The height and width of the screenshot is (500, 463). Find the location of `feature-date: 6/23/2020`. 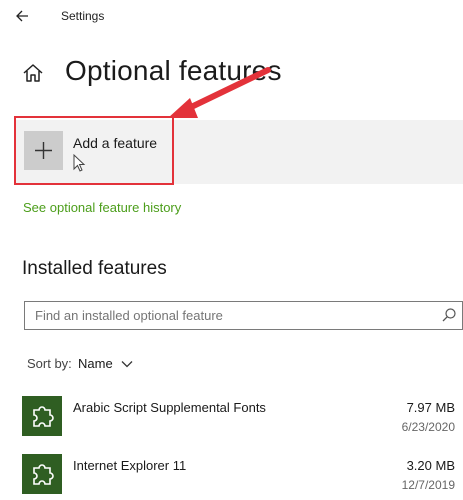

feature-date: 6/23/2020 is located at coordinates (428, 427).